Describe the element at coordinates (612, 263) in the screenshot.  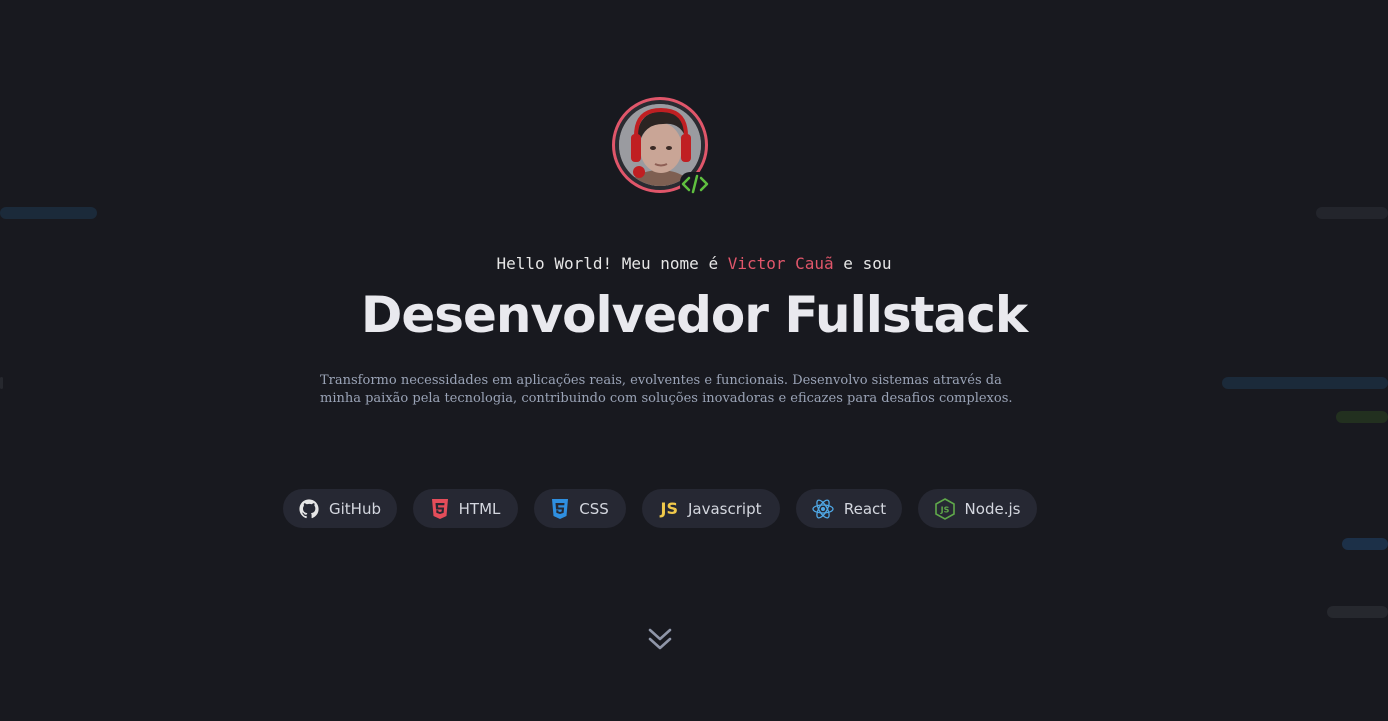
I see `greeting-prefix: Hello World! Meu nome é` at that location.